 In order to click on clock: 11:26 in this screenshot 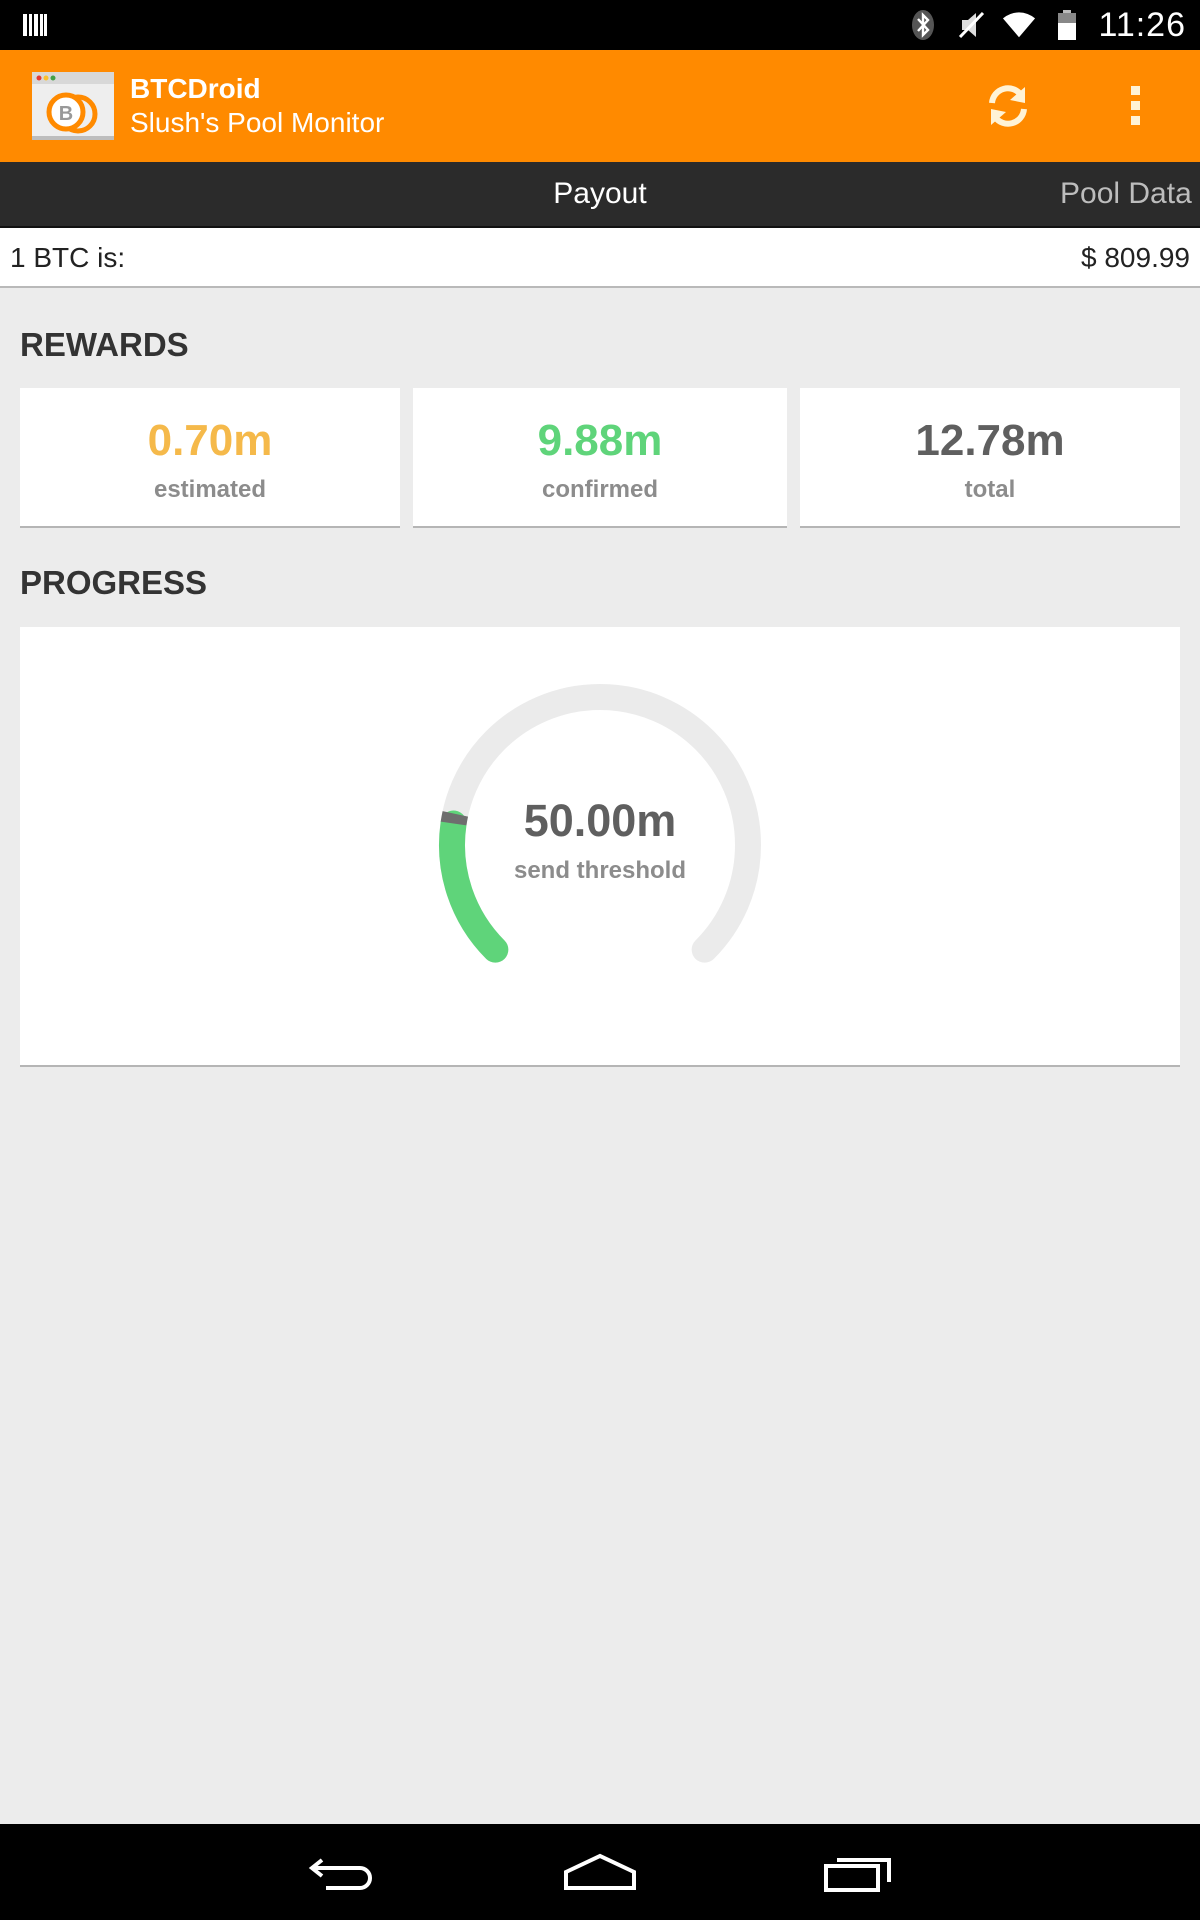, I will do `click(1142, 24)`.